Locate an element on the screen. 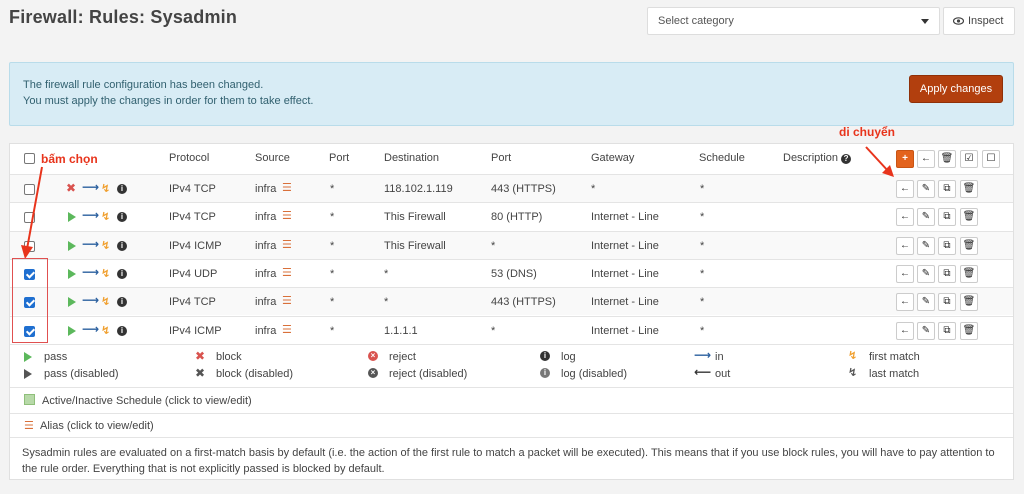 This screenshot has height=494, width=1024. legend-block-disabled: block (disabled) is located at coordinates (255, 374).